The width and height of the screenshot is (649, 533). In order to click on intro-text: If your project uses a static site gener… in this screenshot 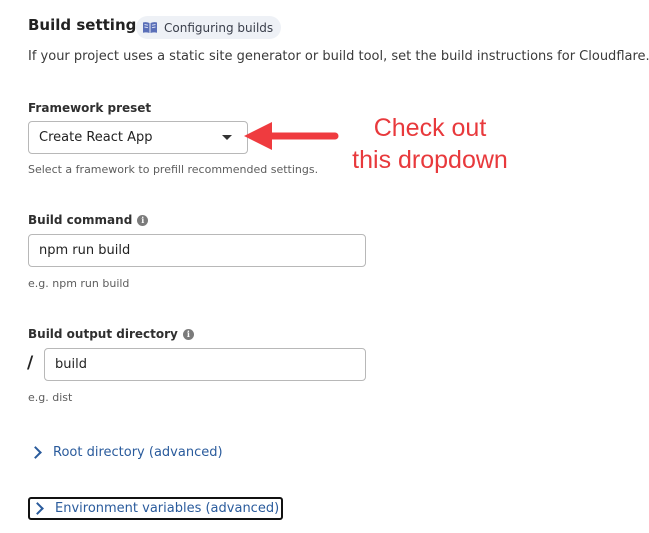, I will do `click(338, 56)`.